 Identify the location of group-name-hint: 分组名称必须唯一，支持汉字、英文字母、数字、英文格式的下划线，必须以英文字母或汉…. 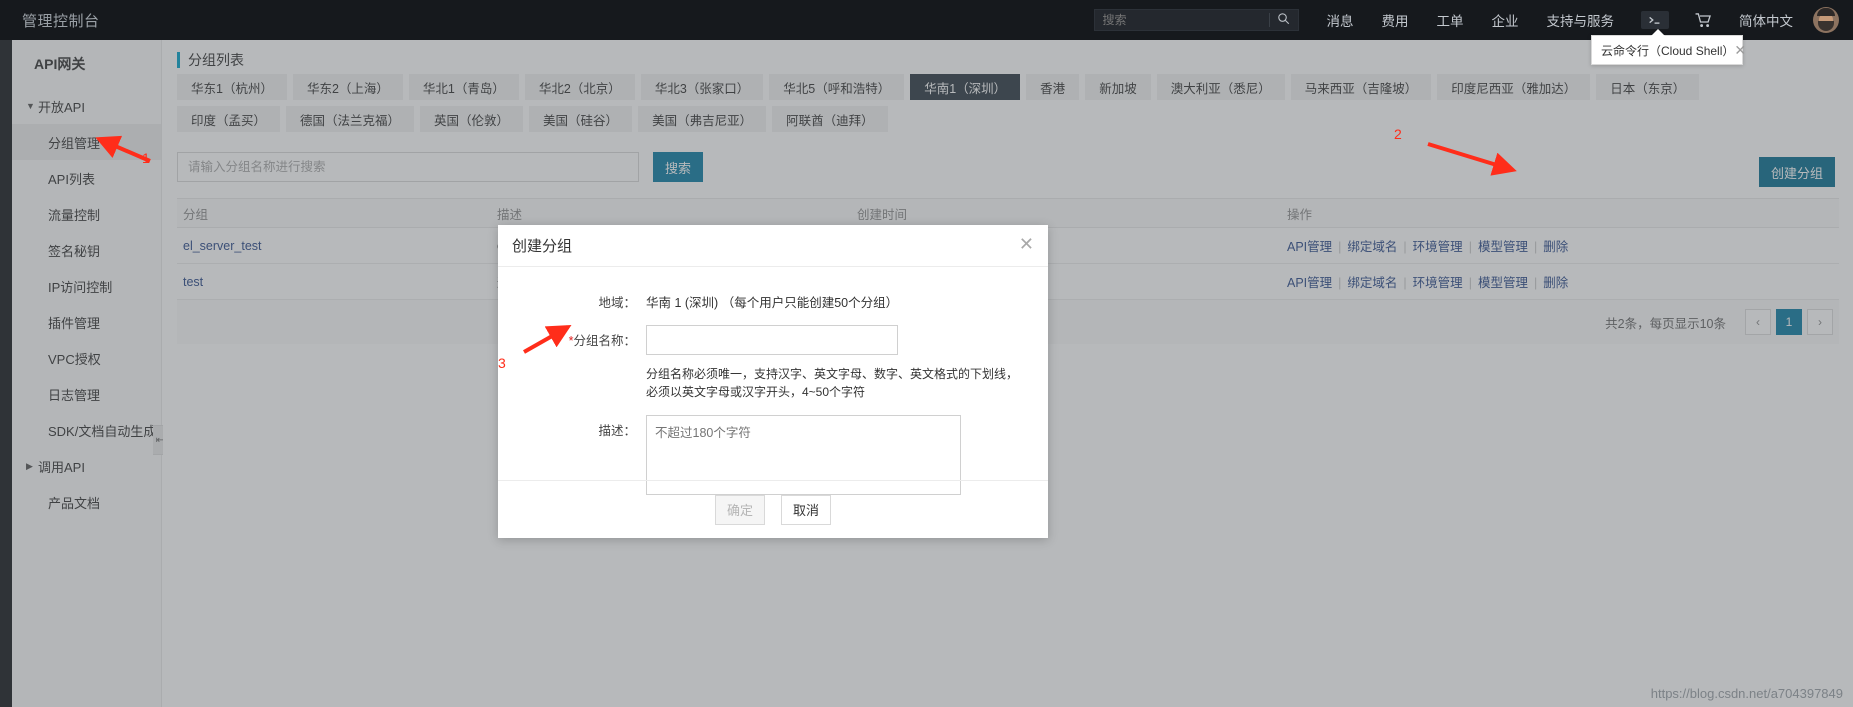
(832, 383).